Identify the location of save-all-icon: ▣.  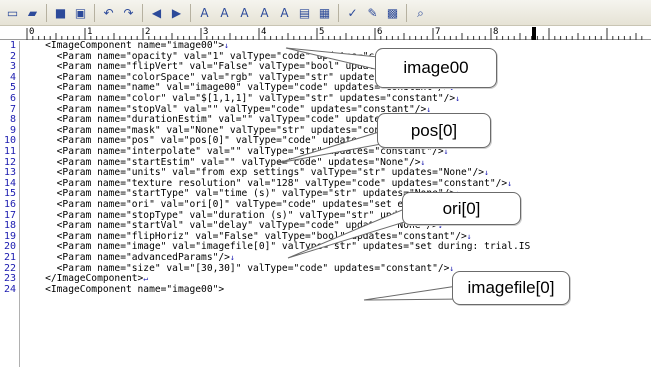
(80, 12).